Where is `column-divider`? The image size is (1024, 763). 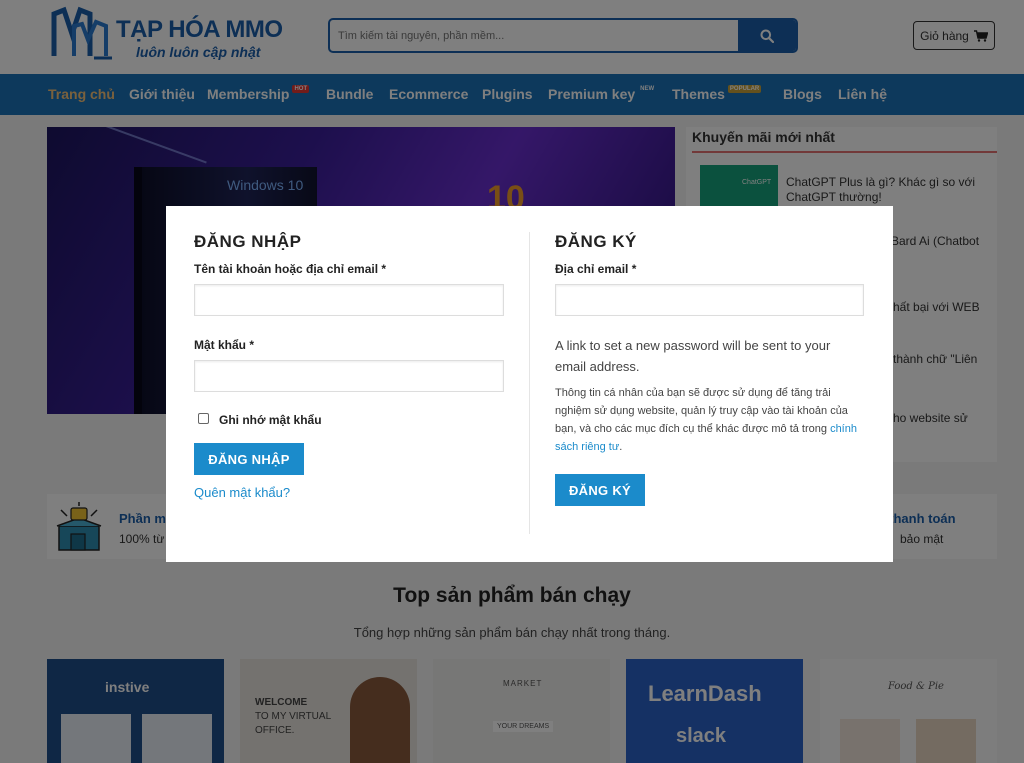
column-divider is located at coordinates (529, 383).